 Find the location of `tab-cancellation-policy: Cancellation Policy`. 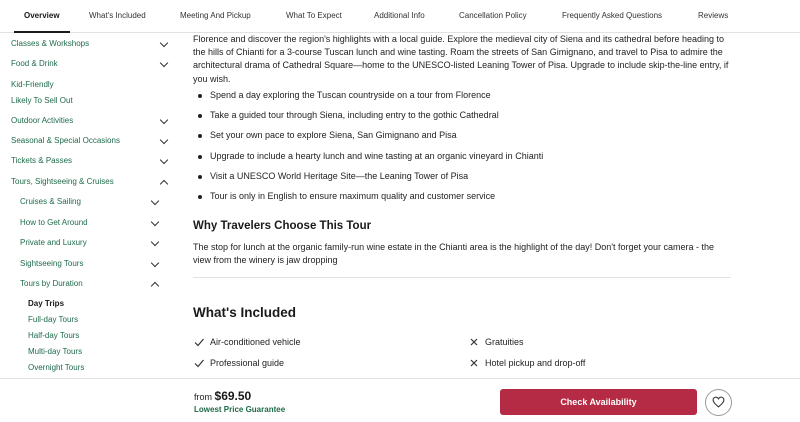

tab-cancellation-policy: Cancellation Policy is located at coordinates (493, 16).